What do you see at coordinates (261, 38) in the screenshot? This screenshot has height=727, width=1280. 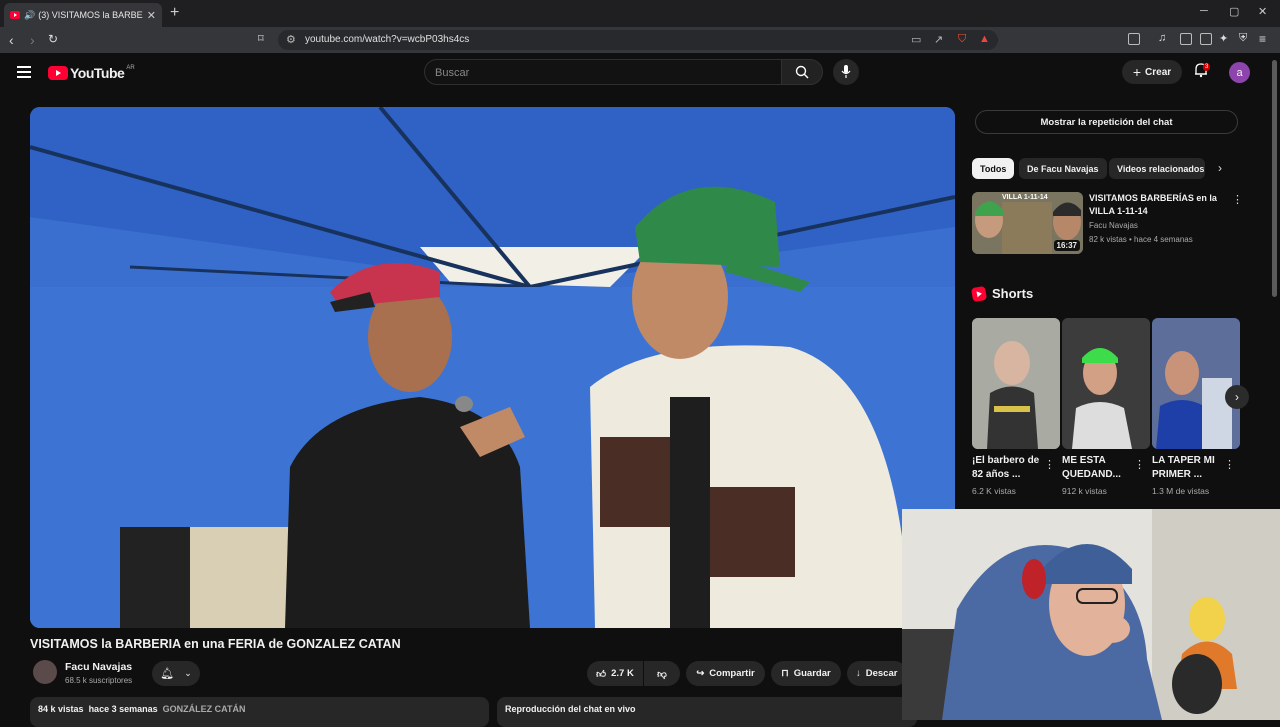 I see `bookmark-icon: ⌑` at bounding box center [261, 38].